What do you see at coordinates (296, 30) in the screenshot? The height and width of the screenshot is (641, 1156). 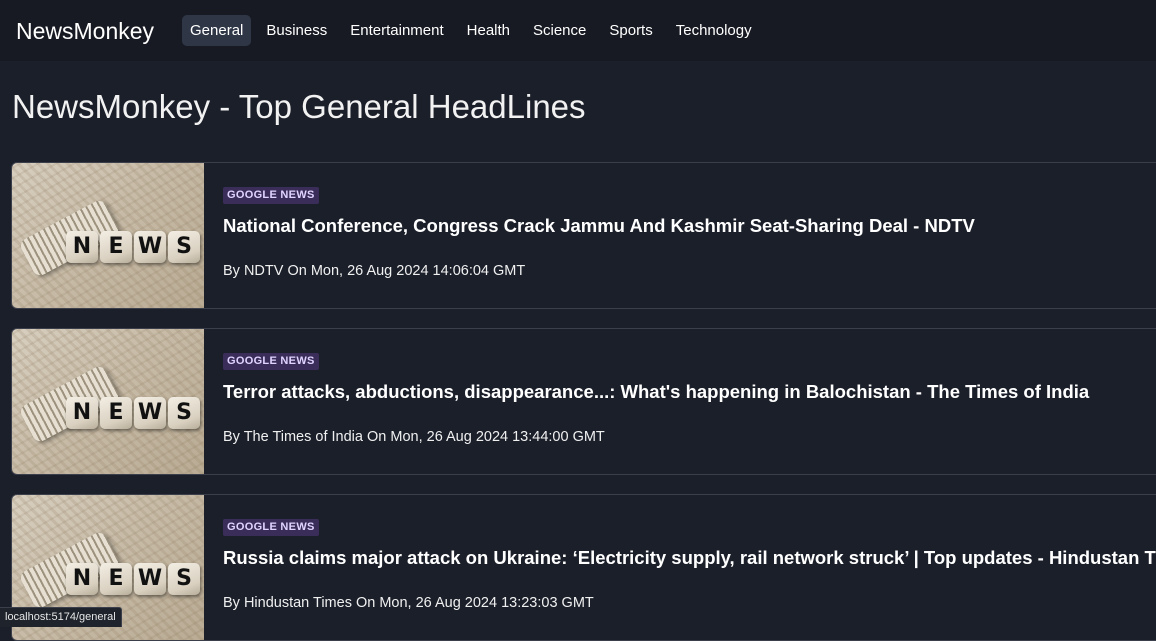 I see `nav-link-business: Business` at bounding box center [296, 30].